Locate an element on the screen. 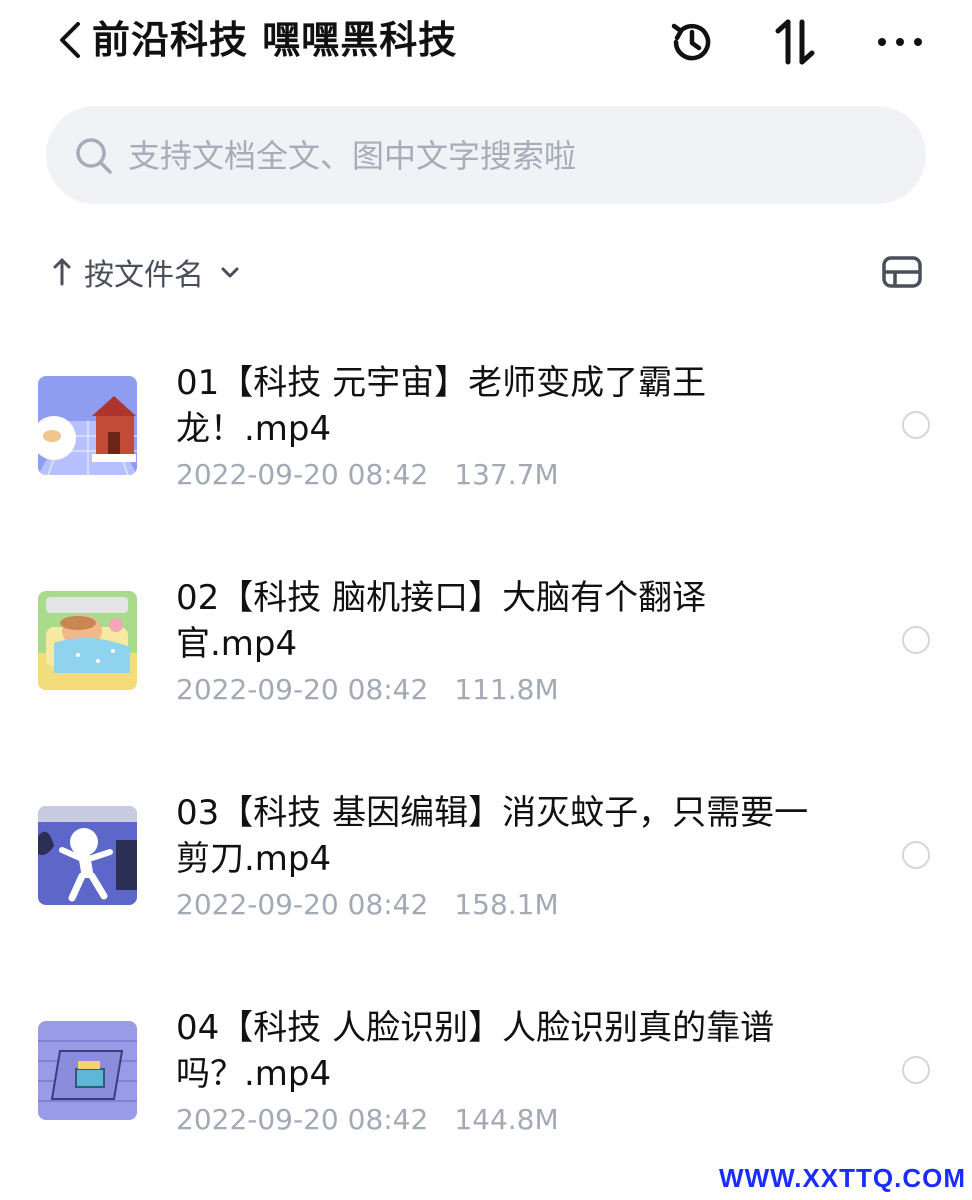 This screenshot has width=972, height=1200. search-icon is located at coordinates (94, 156).